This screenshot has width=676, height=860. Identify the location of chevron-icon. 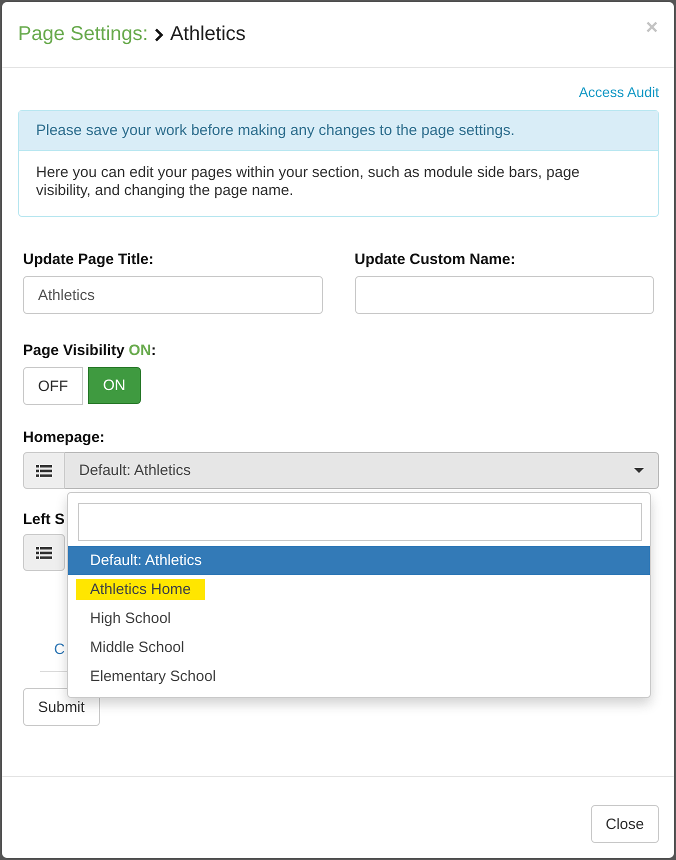
(159, 35).